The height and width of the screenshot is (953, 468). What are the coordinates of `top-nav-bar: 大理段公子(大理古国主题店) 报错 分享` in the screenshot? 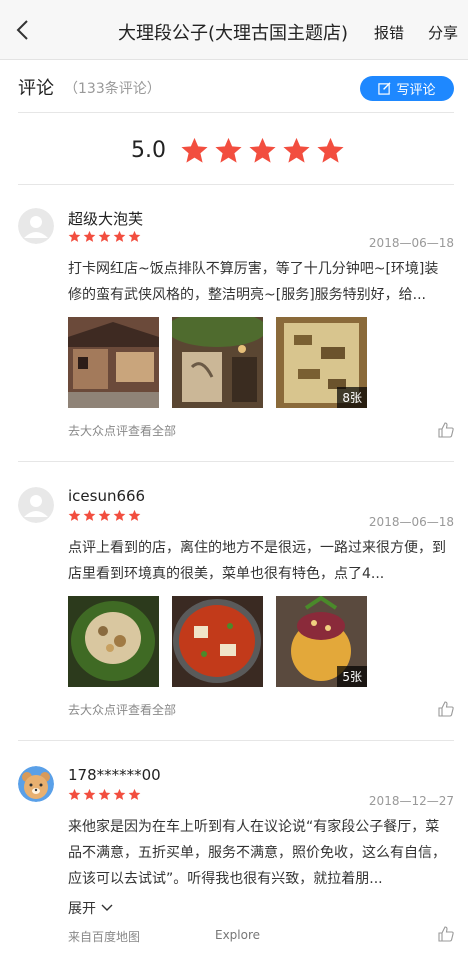 It's located at (234, 30).